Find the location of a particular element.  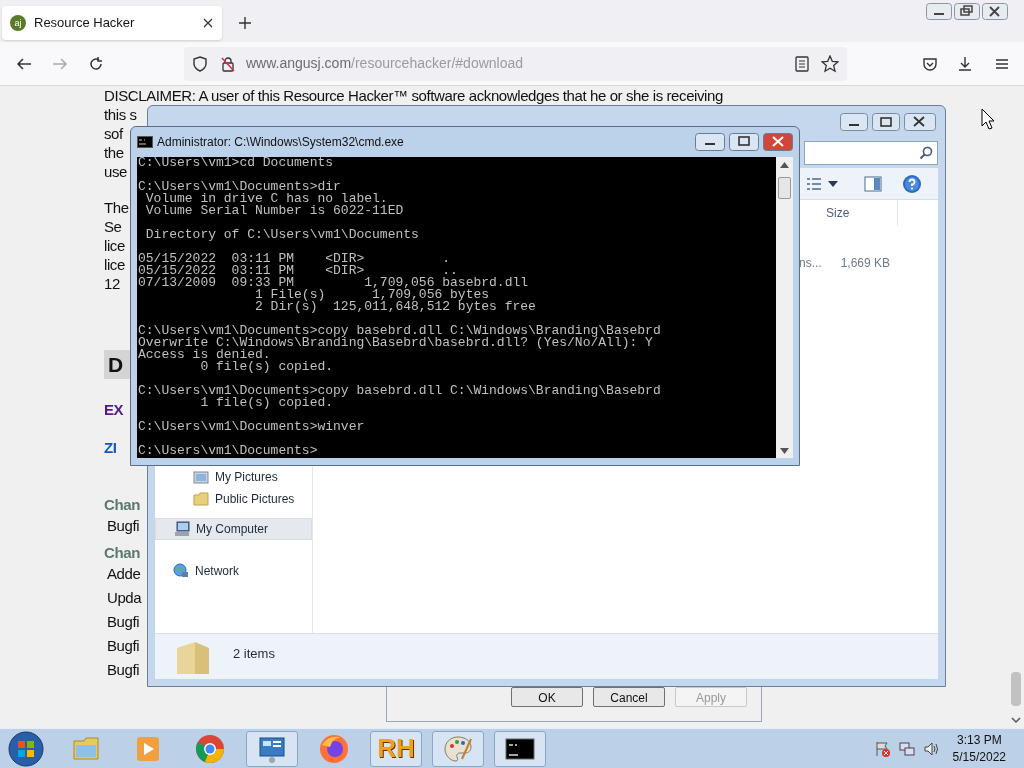

download-icon is located at coordinates (965, 63).